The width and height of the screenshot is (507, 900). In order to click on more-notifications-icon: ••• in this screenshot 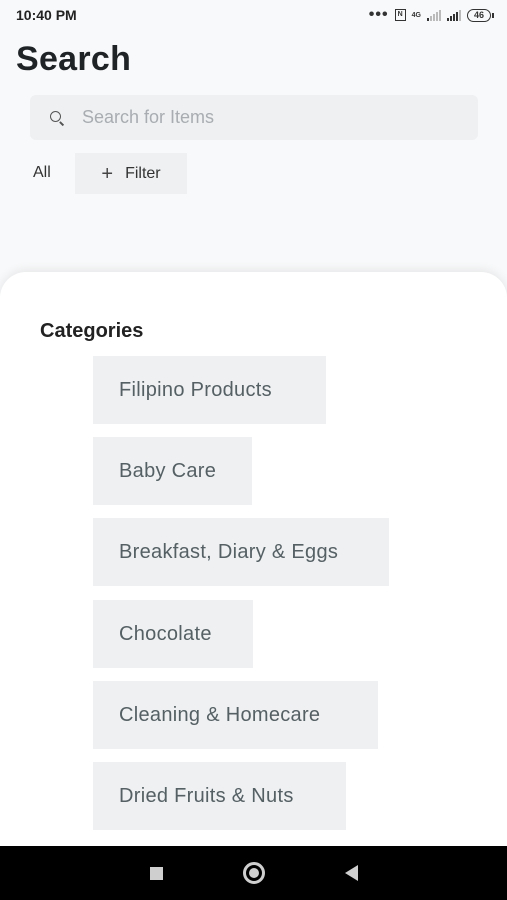, I will do `click(378, 14)`.